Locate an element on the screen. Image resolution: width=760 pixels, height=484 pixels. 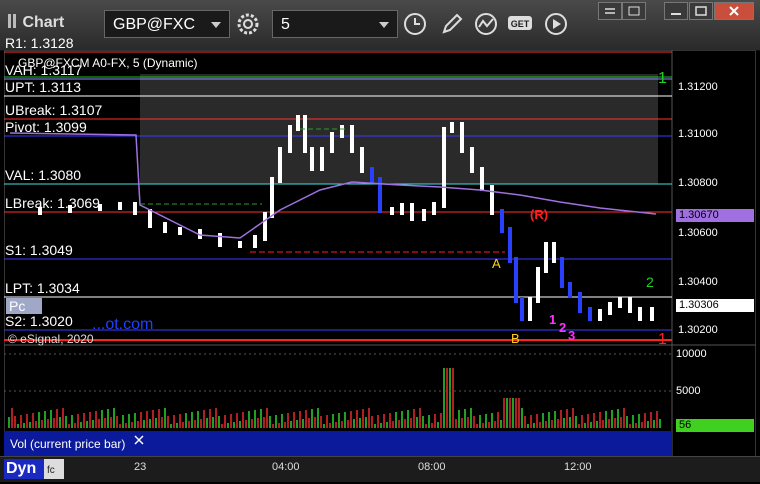
level-label: S2: 1.3020 is located at coordinates (39, 321).